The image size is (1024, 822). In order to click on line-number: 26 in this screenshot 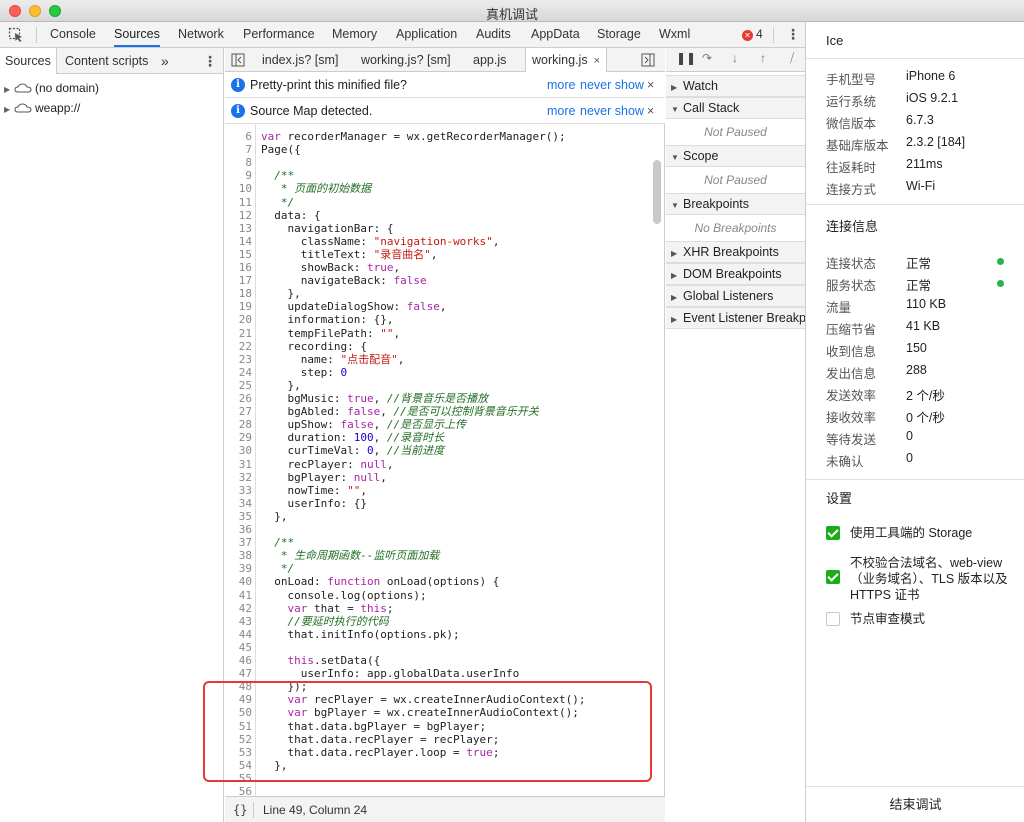, I will do `click(238, 398)`.